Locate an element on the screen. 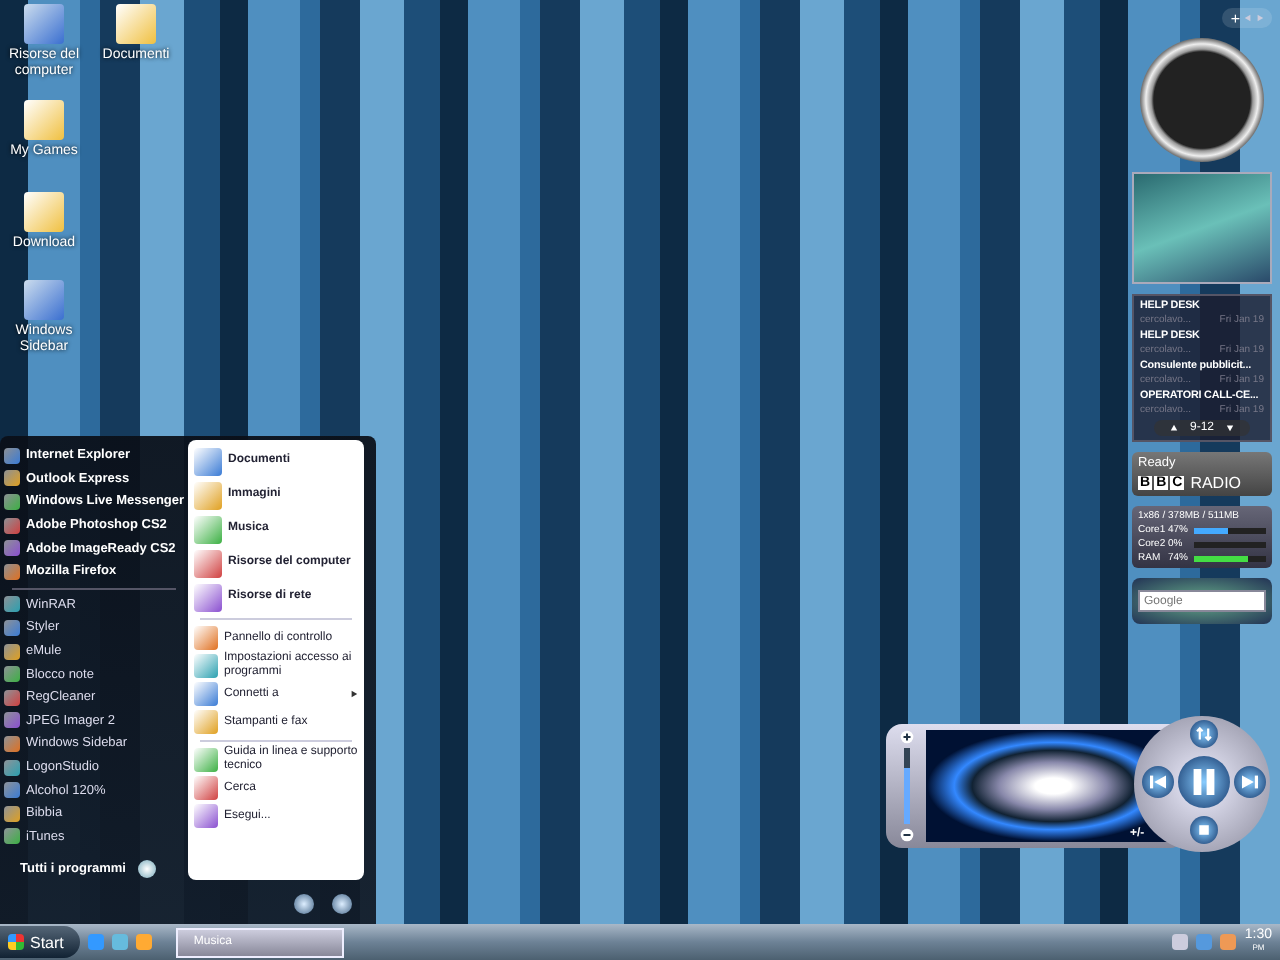  start-button: Start is located at coordinates (40, 942).